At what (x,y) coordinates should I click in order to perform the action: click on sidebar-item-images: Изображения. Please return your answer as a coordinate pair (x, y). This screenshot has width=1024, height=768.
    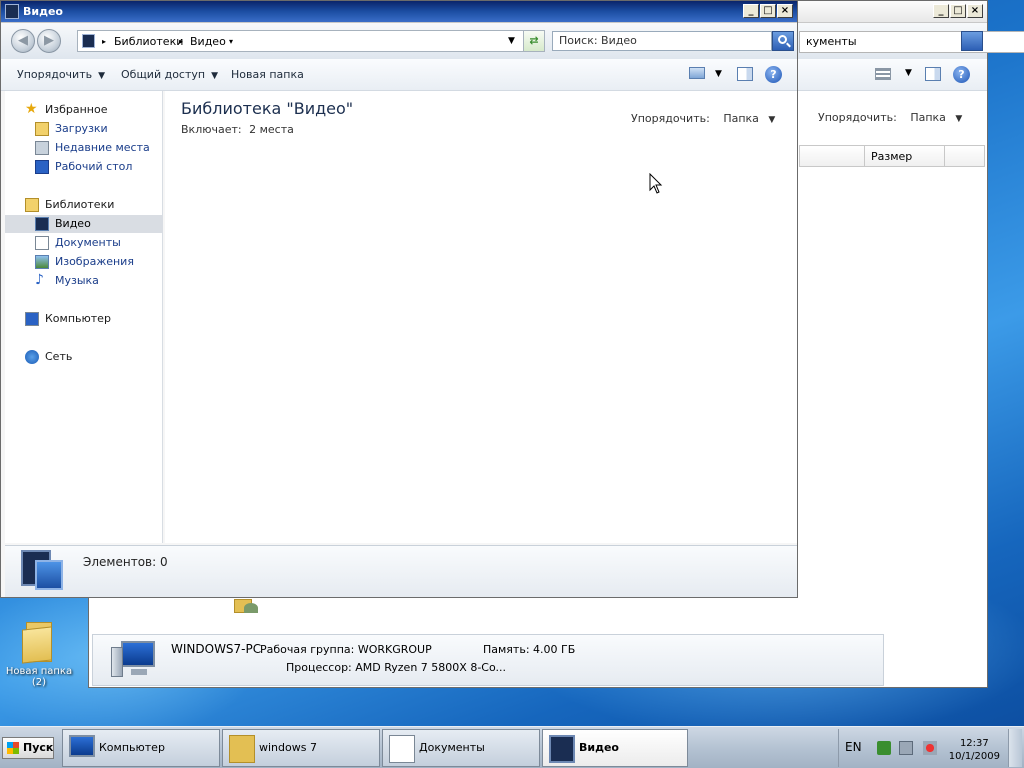
    Looking at the image, I should click on (84, 262).